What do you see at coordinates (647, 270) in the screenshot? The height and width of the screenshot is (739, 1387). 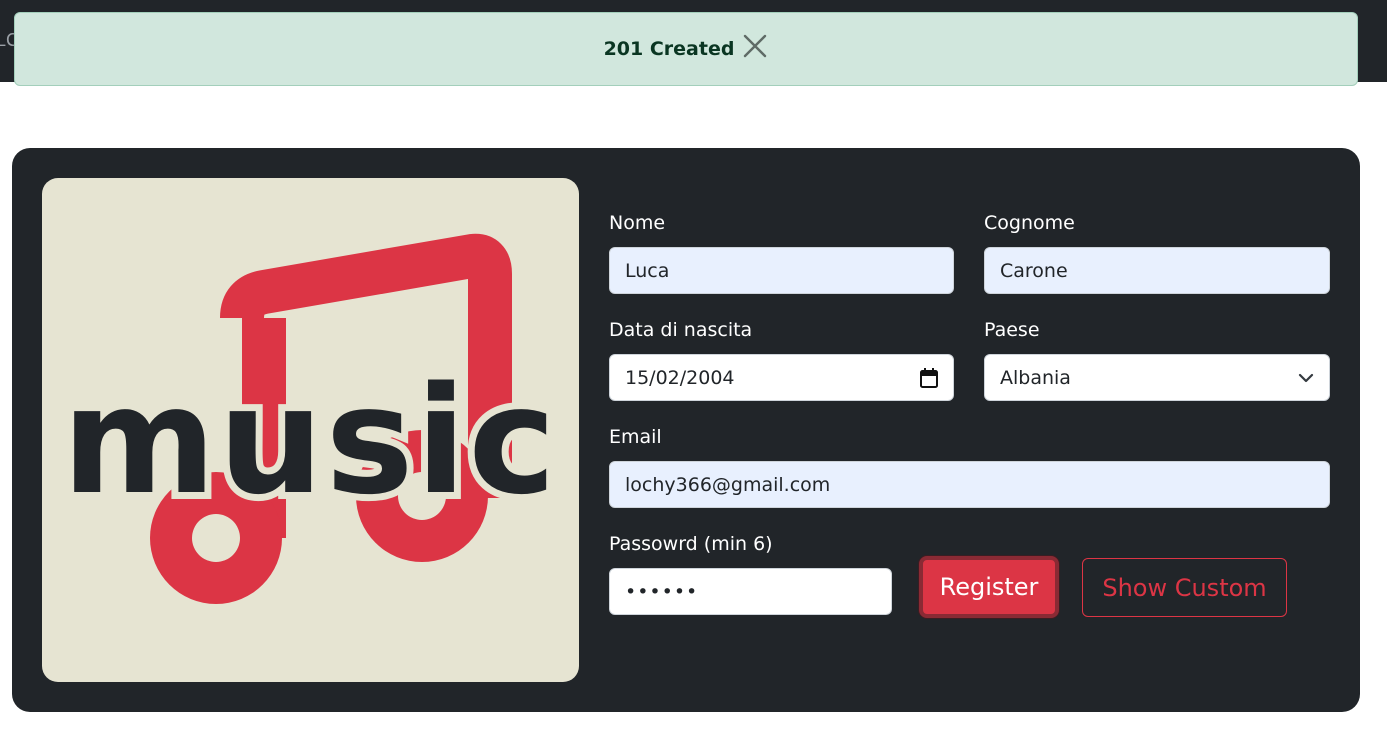 I see `nome-value: Luca` at bounding box center [647, 270].